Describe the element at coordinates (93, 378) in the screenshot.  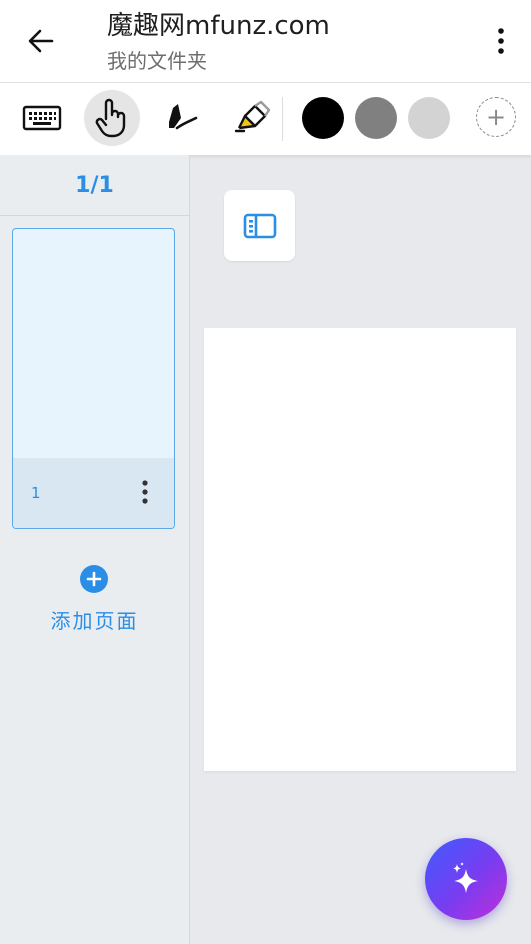
I see `page-thumbnail: 1` at that location.